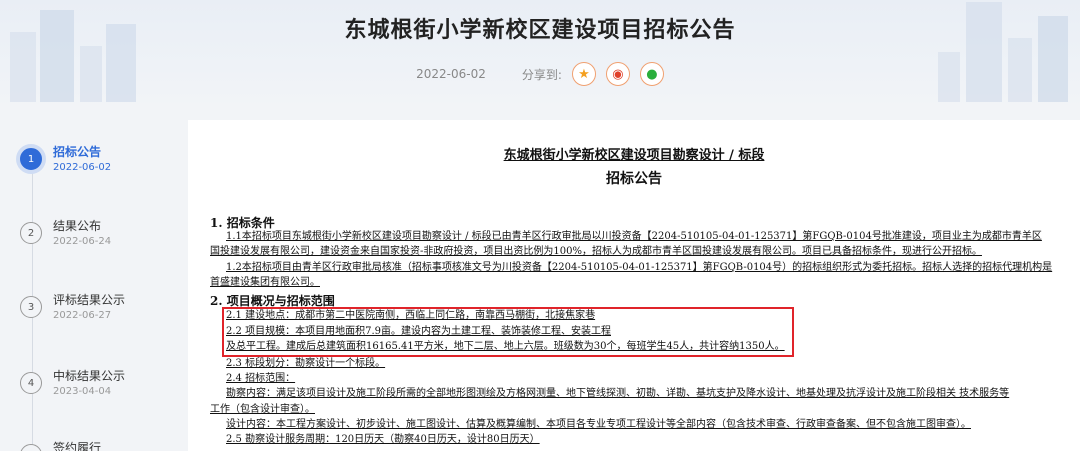  Describe the element at coordinates (634, 179) in the screenshot. I see `document-subtitle: 招标公告` at that location.